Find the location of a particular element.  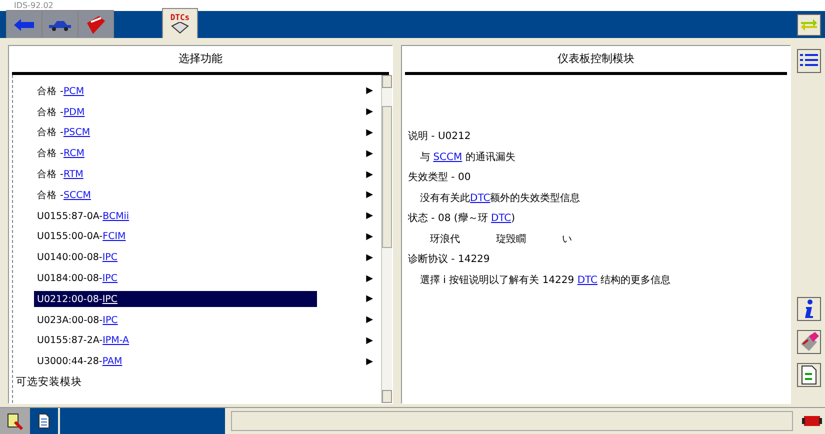

module-link: PCM is located at coordinates (73, 91).